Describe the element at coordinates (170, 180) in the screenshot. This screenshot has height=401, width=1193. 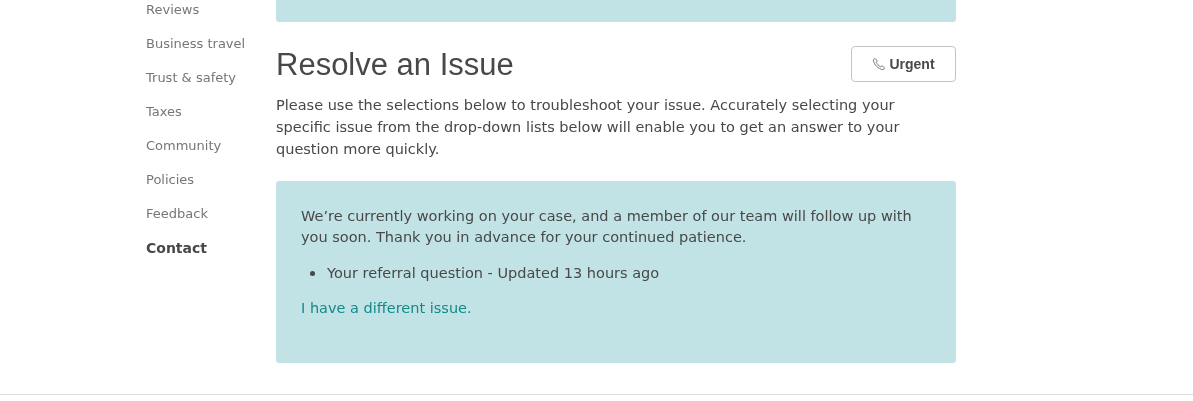
I see `sidebar-item: Policies` at that location.